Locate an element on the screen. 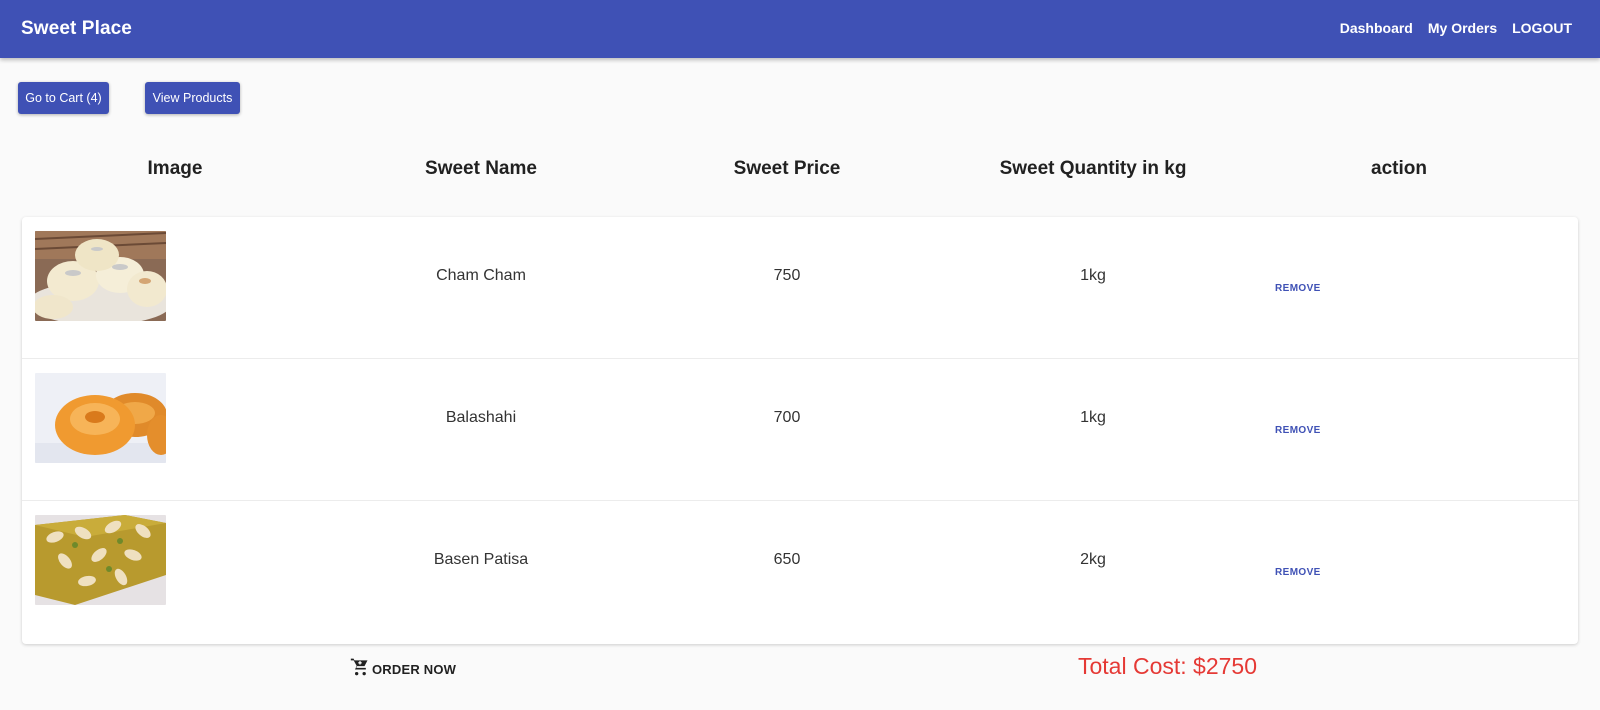  sweet-name: Balashahi is located at coordinates (481, 417).